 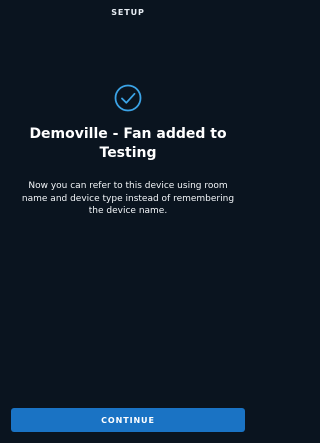 I want to click on continue-button: CONTINUE, so click(x=128, y=420).